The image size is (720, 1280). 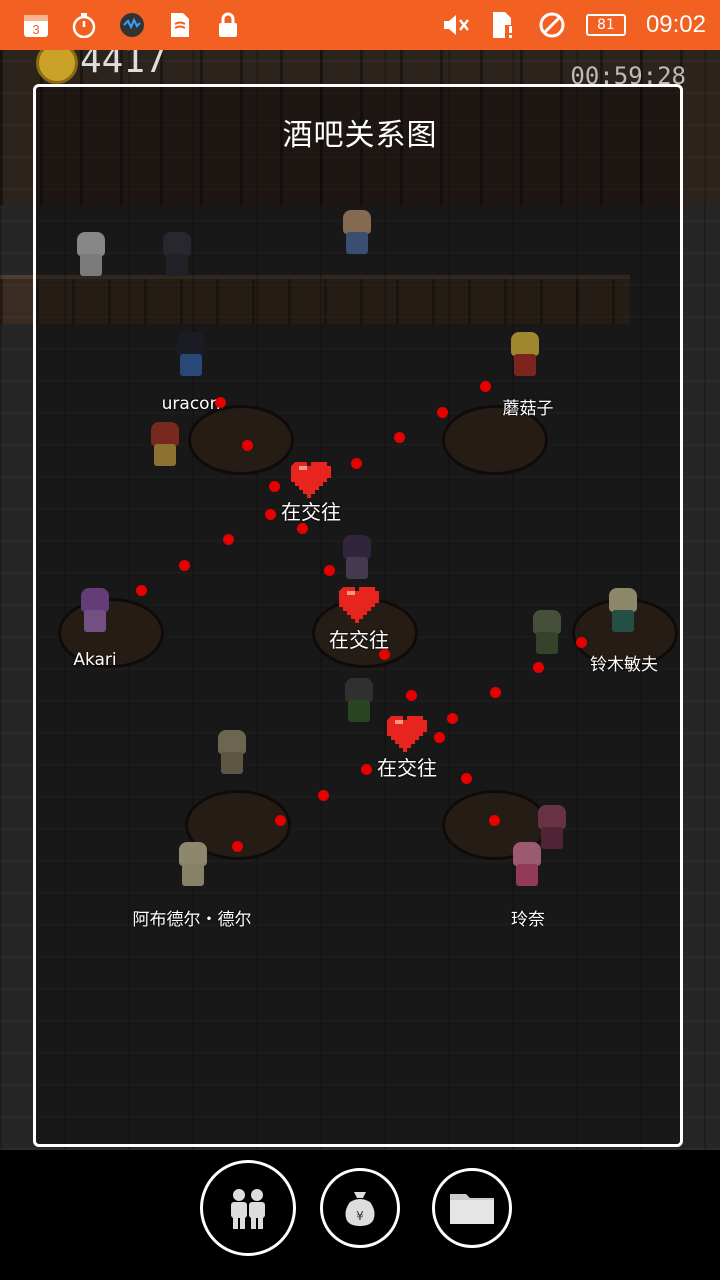 What do you see at coordinates (675, 24) in the screenshot?
I see `clock: 09:02` at bounding box center [675, 24].